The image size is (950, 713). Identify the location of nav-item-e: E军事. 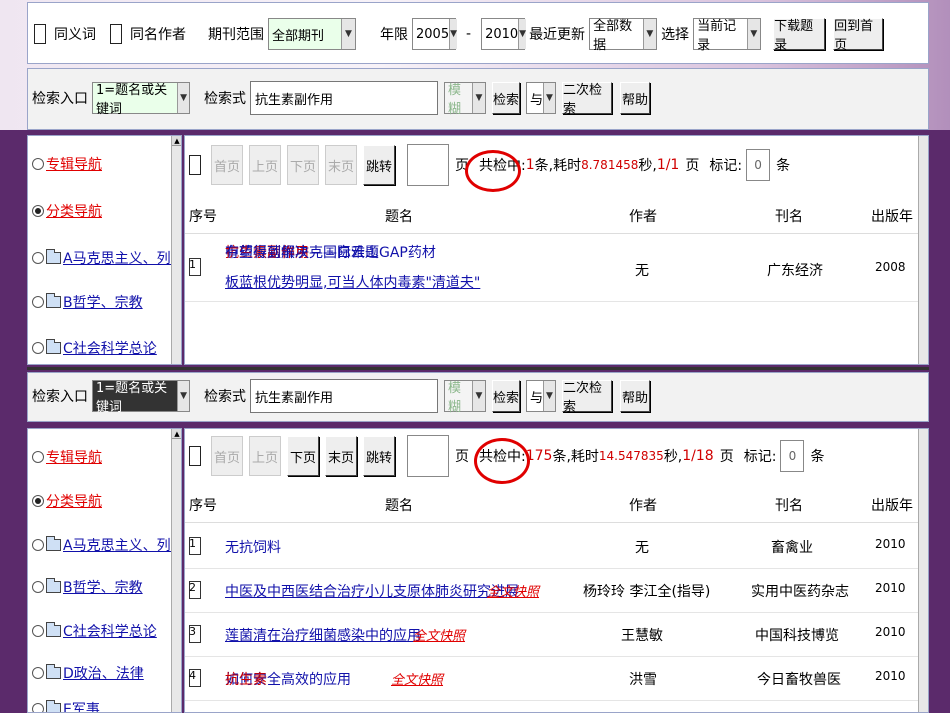
(66, 705).